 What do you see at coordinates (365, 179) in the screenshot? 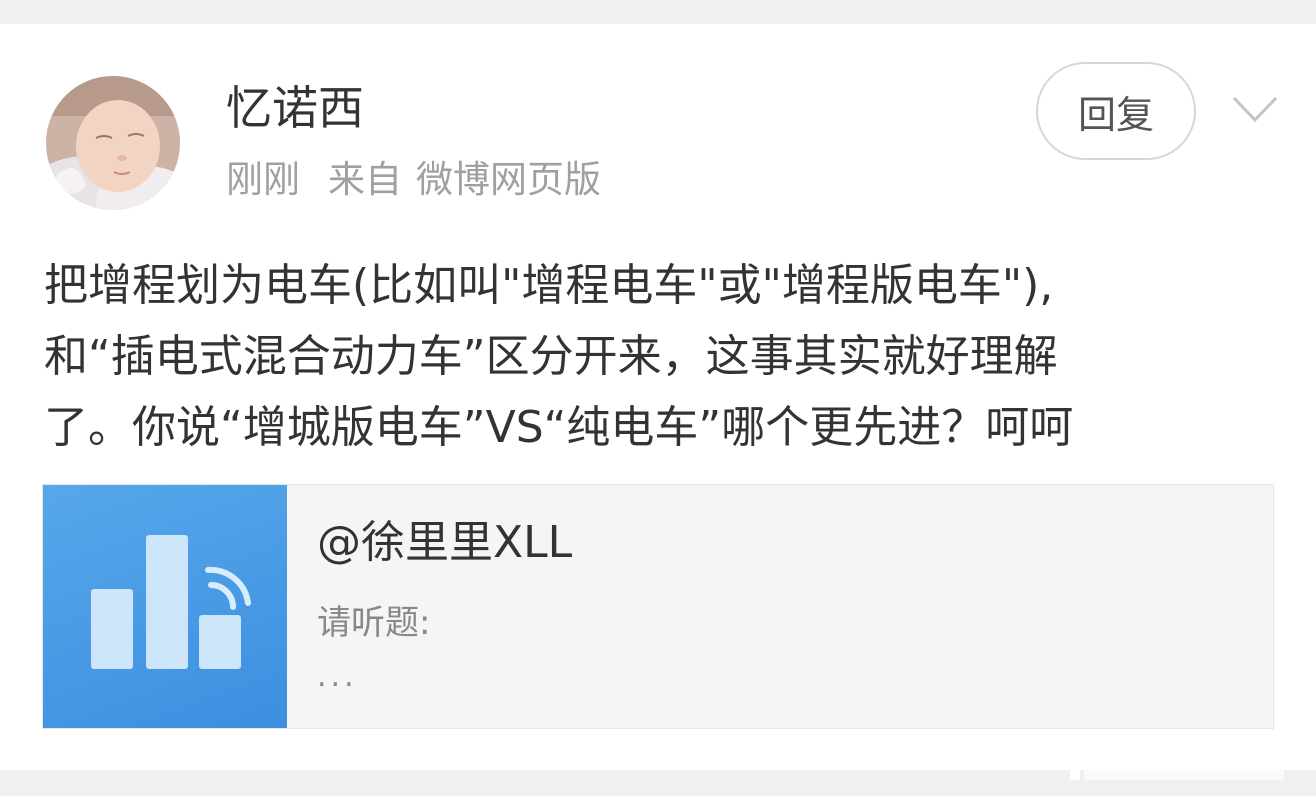
I see `source-prefix: 来自` at bounding box center [365, 179].